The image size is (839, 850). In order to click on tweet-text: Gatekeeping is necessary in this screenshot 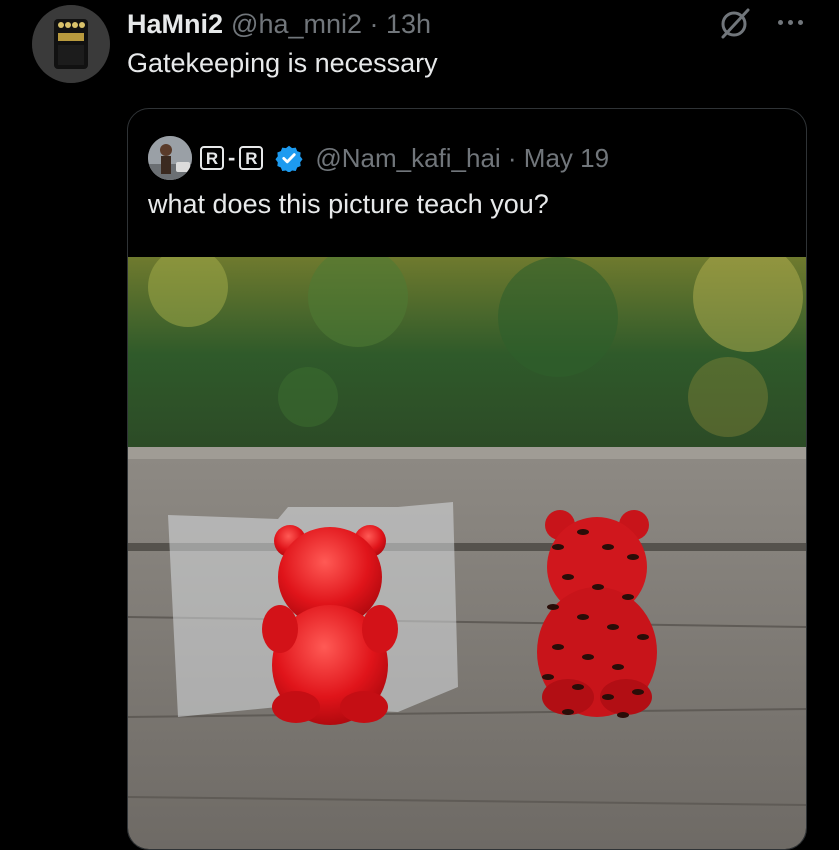, I will do `click(282, 63)`.